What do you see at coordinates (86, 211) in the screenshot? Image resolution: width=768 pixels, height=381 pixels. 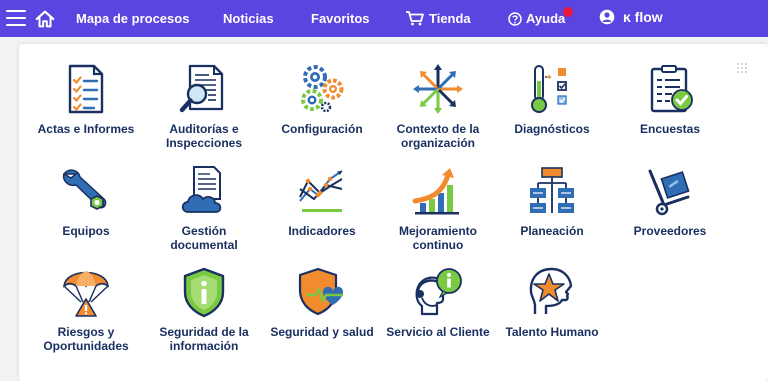 I see `module-equipos: Equipos` at bounding box center [86, 211].